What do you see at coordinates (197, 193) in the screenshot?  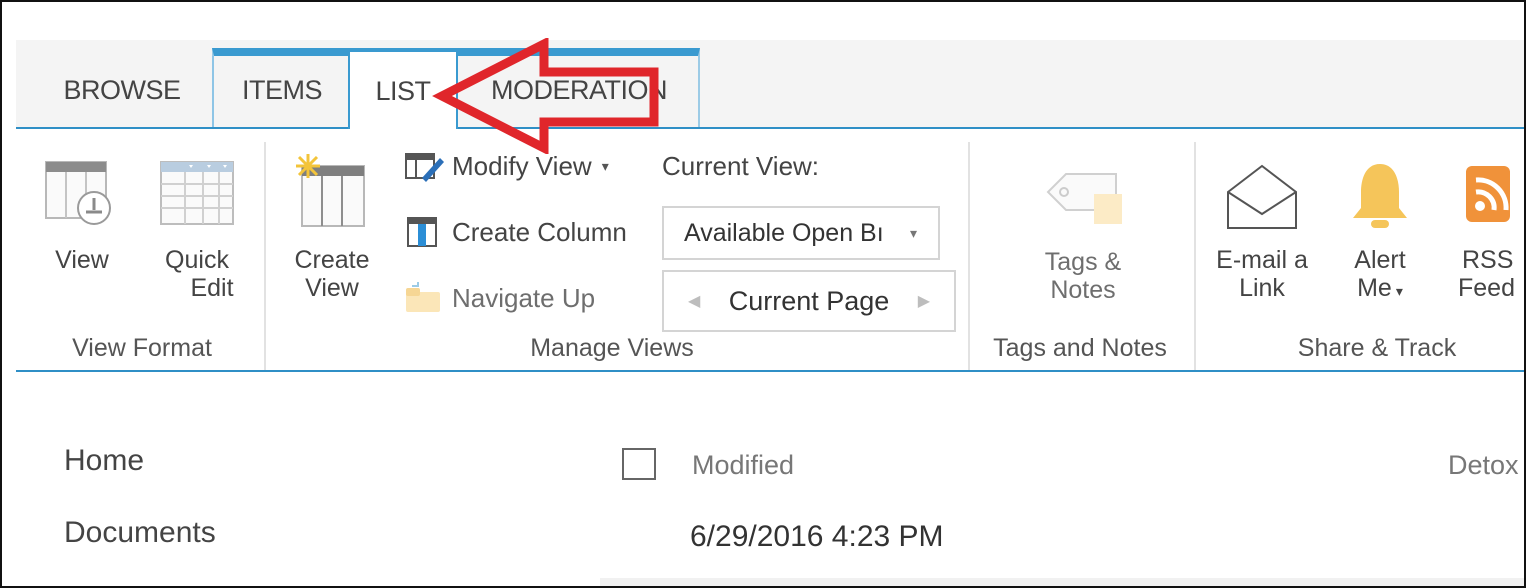 I see `datasheet-icon` at bounding box center [197, 193].